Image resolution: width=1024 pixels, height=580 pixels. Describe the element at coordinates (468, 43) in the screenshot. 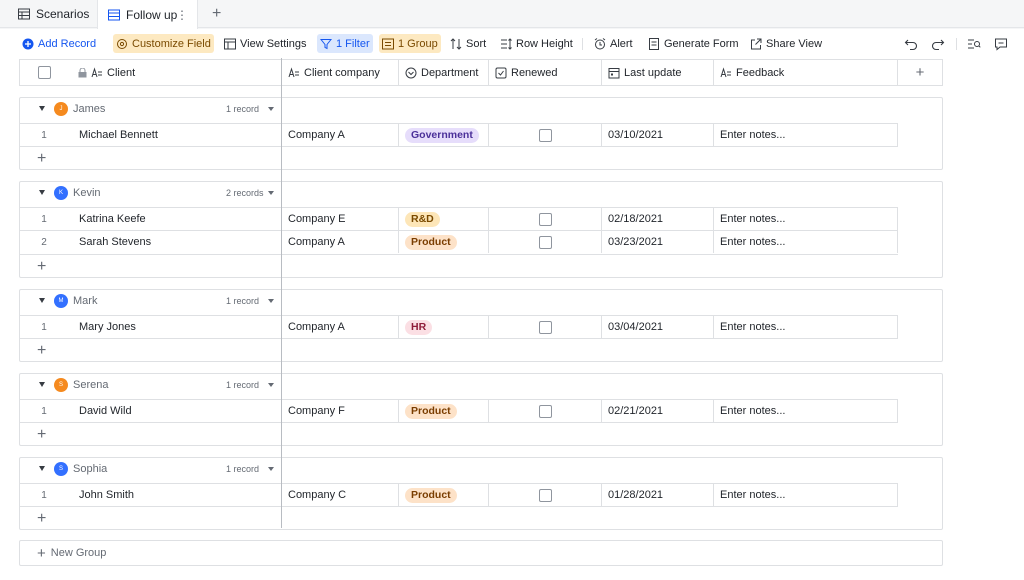

I see `sort-button: Sort` at that location.